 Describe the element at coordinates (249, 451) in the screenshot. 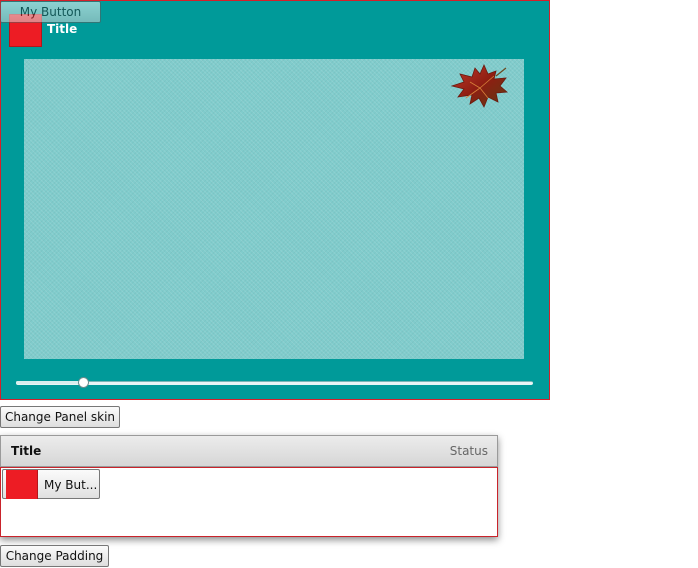

I see `default-panel-header` at that location.